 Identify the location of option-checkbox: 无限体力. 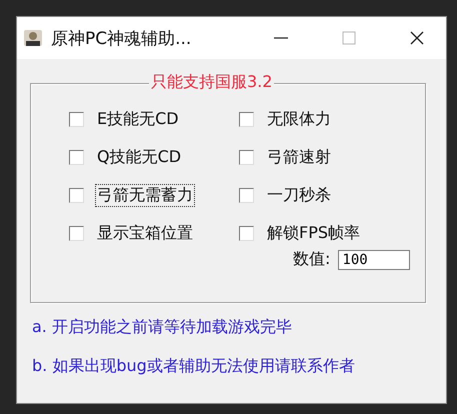
(324, 119).